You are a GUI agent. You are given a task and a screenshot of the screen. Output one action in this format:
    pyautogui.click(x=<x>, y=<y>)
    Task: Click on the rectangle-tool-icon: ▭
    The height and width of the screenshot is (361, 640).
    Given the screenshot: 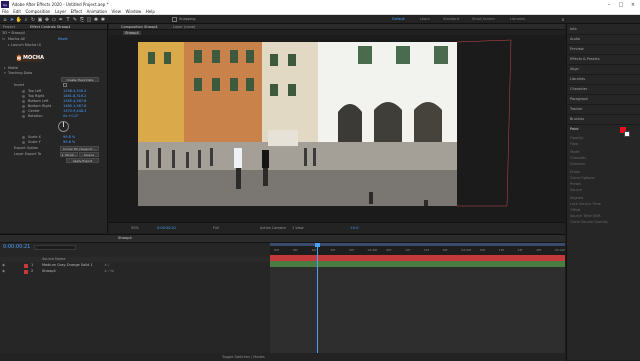 What is the action you would take?
    pyautogui.click(x=54, y=19)
    